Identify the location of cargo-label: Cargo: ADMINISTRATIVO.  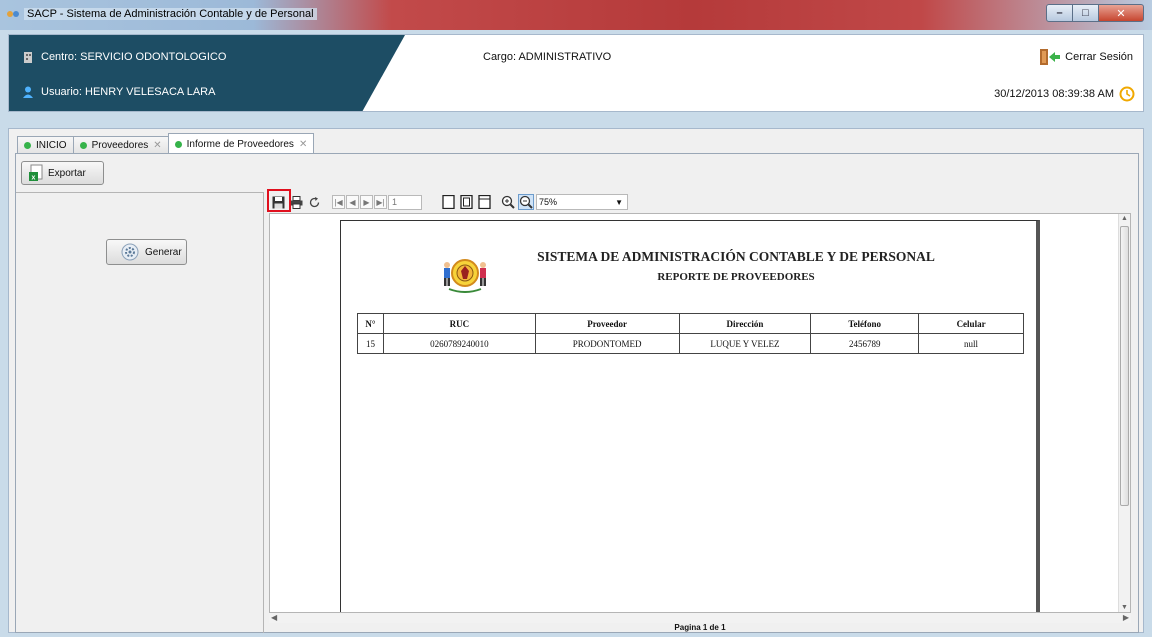
(547, 57).